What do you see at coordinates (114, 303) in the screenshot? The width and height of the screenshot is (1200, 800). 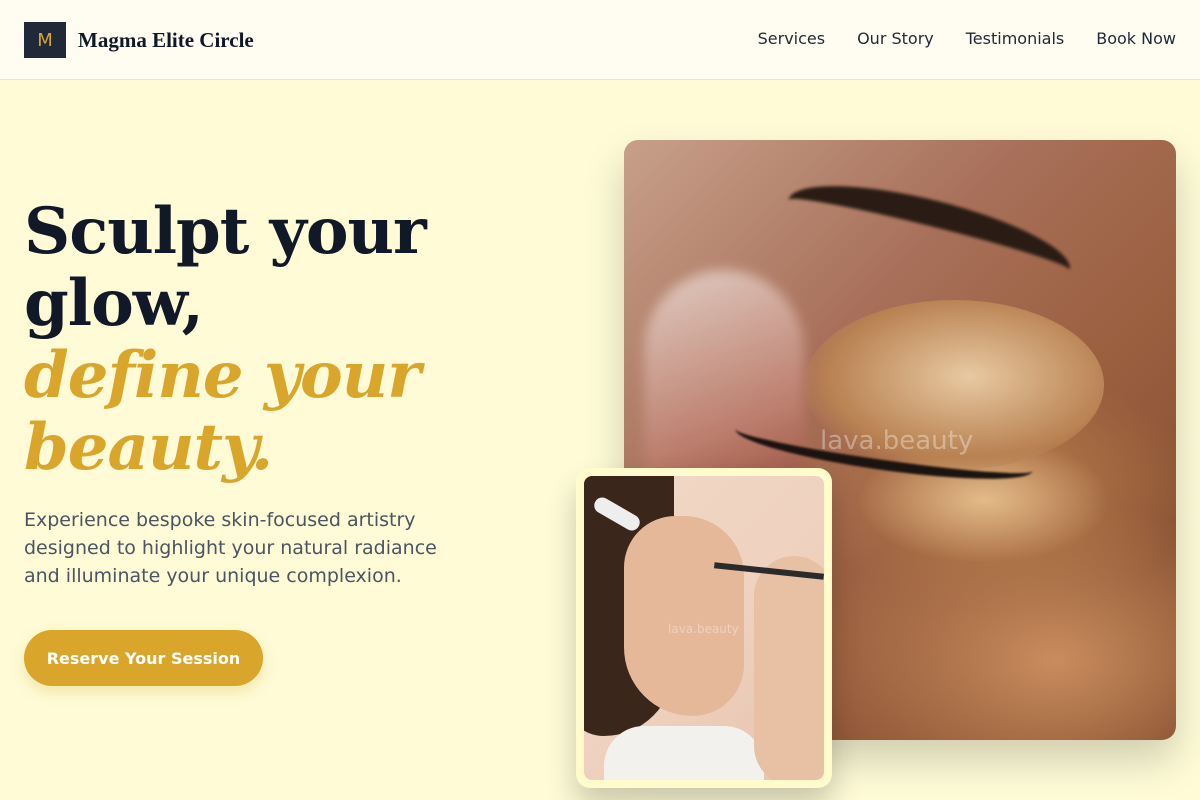 I see `headline-line-2: glow,` at bounding box center [114, 303].